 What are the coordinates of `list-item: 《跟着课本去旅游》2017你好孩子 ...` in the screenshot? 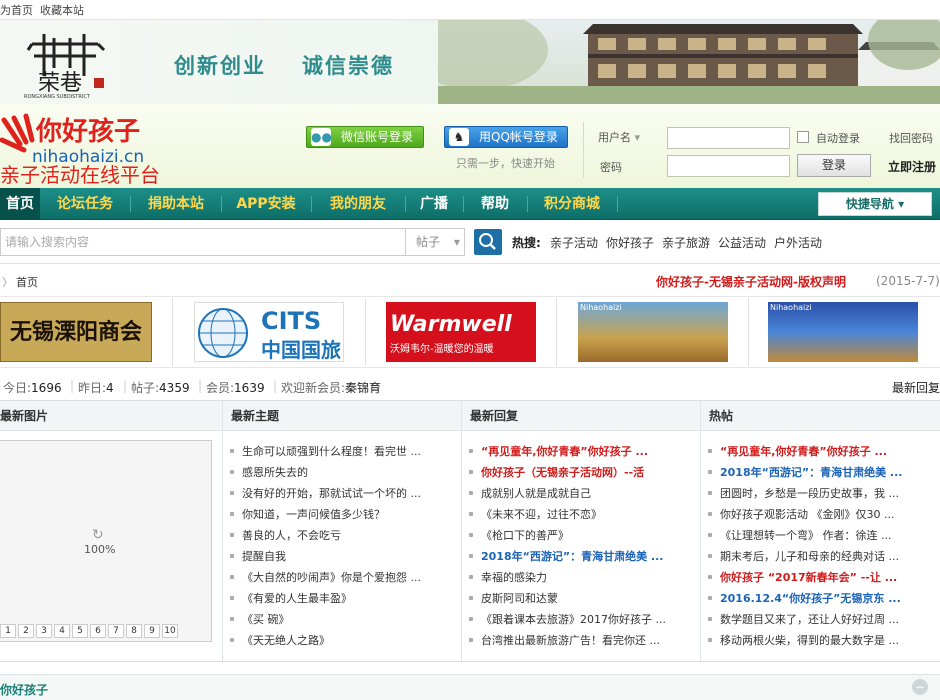 It's located at (582, 620).